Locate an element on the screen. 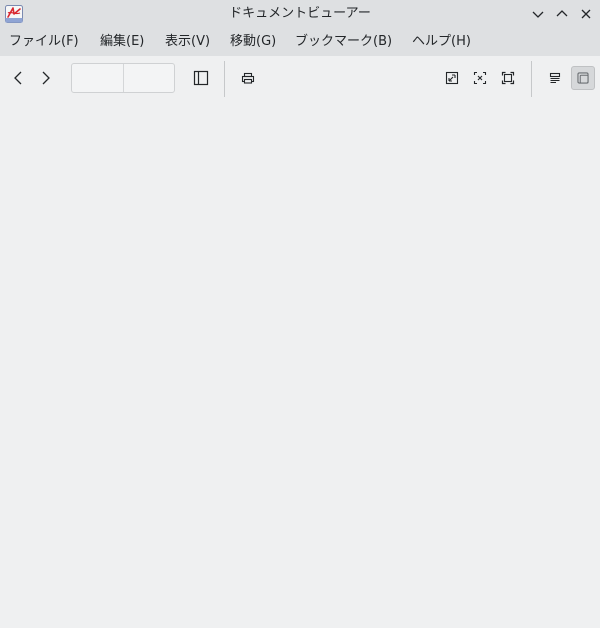  fullscreen-icon is located at coordinates (508, 78).